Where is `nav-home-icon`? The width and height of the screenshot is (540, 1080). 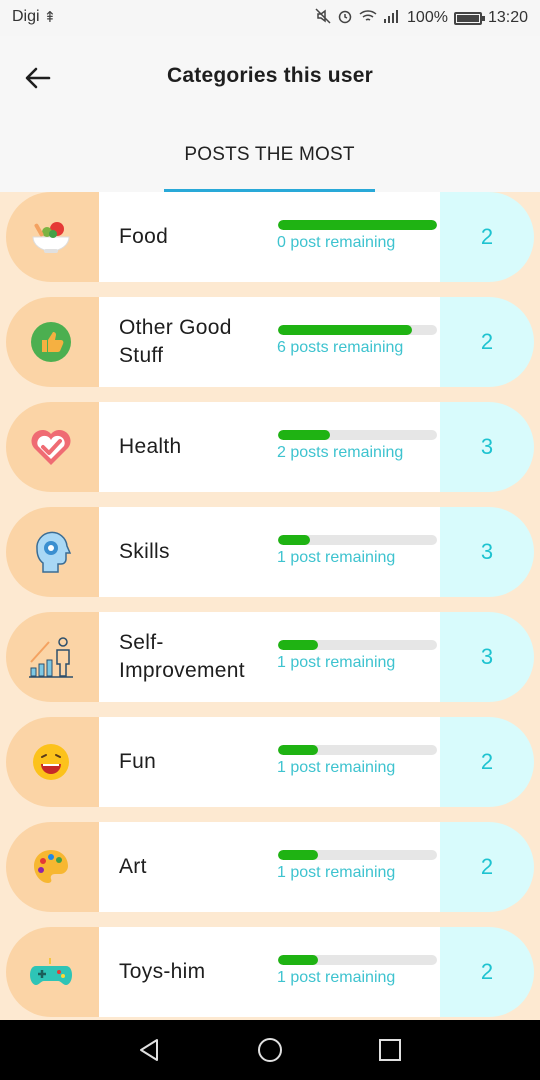 nav-home-icon is located at coordinates (270, 1050).